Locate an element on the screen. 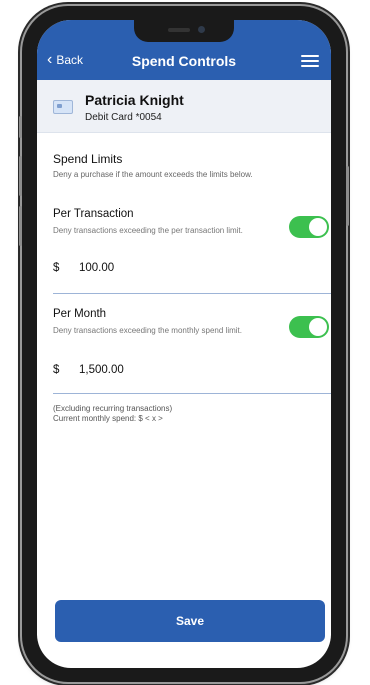 This screenshot has width=370, height=685. card-summary: Patricia Knight Debit Card *0054 is located at coordinates (184, 106).